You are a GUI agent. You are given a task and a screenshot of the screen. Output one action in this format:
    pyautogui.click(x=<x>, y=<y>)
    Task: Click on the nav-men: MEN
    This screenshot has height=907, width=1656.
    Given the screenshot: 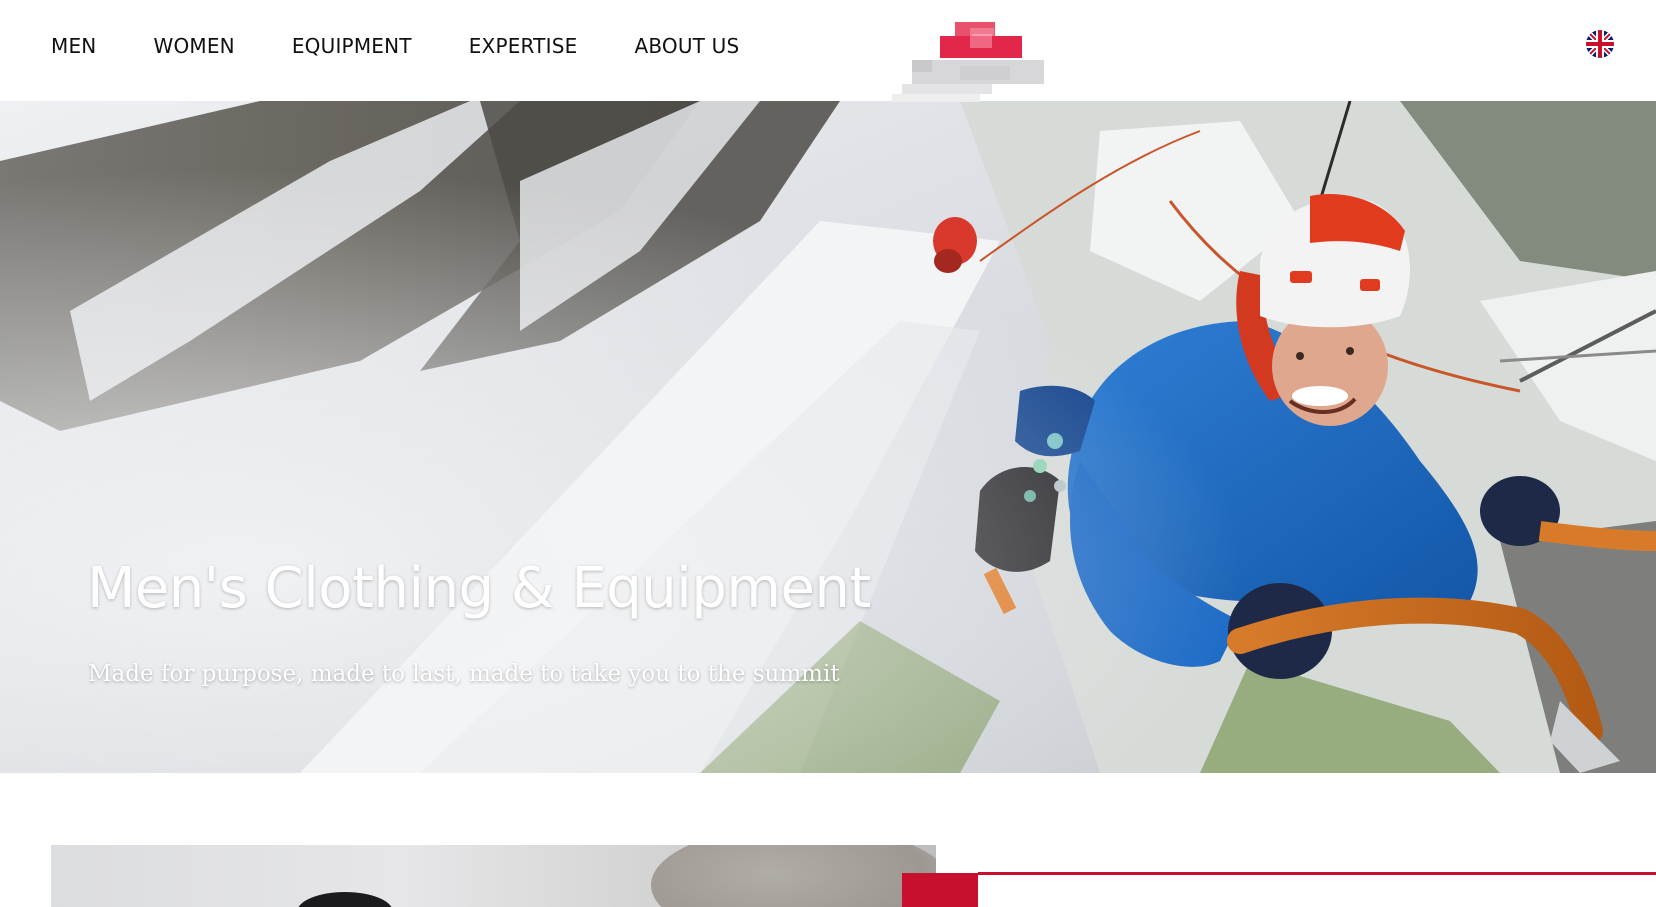 What is the action you would take?
    pyautogui.click(x=73, y=46)
    